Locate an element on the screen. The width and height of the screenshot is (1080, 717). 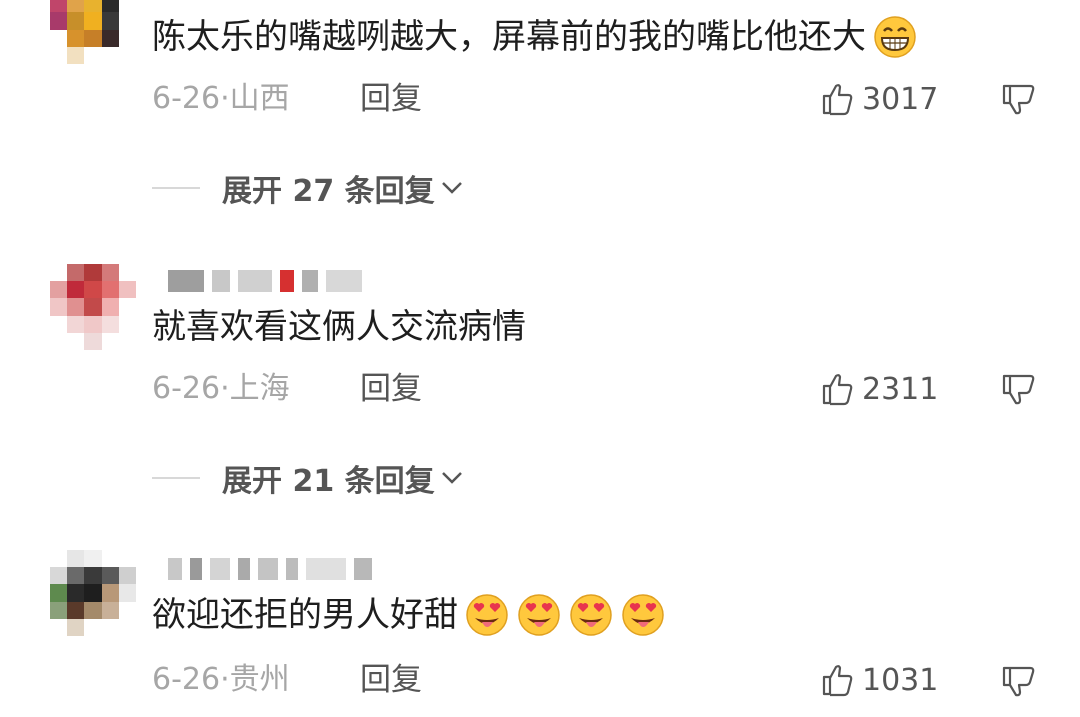
like-count: 3017 is located at coordinates (900, 99).